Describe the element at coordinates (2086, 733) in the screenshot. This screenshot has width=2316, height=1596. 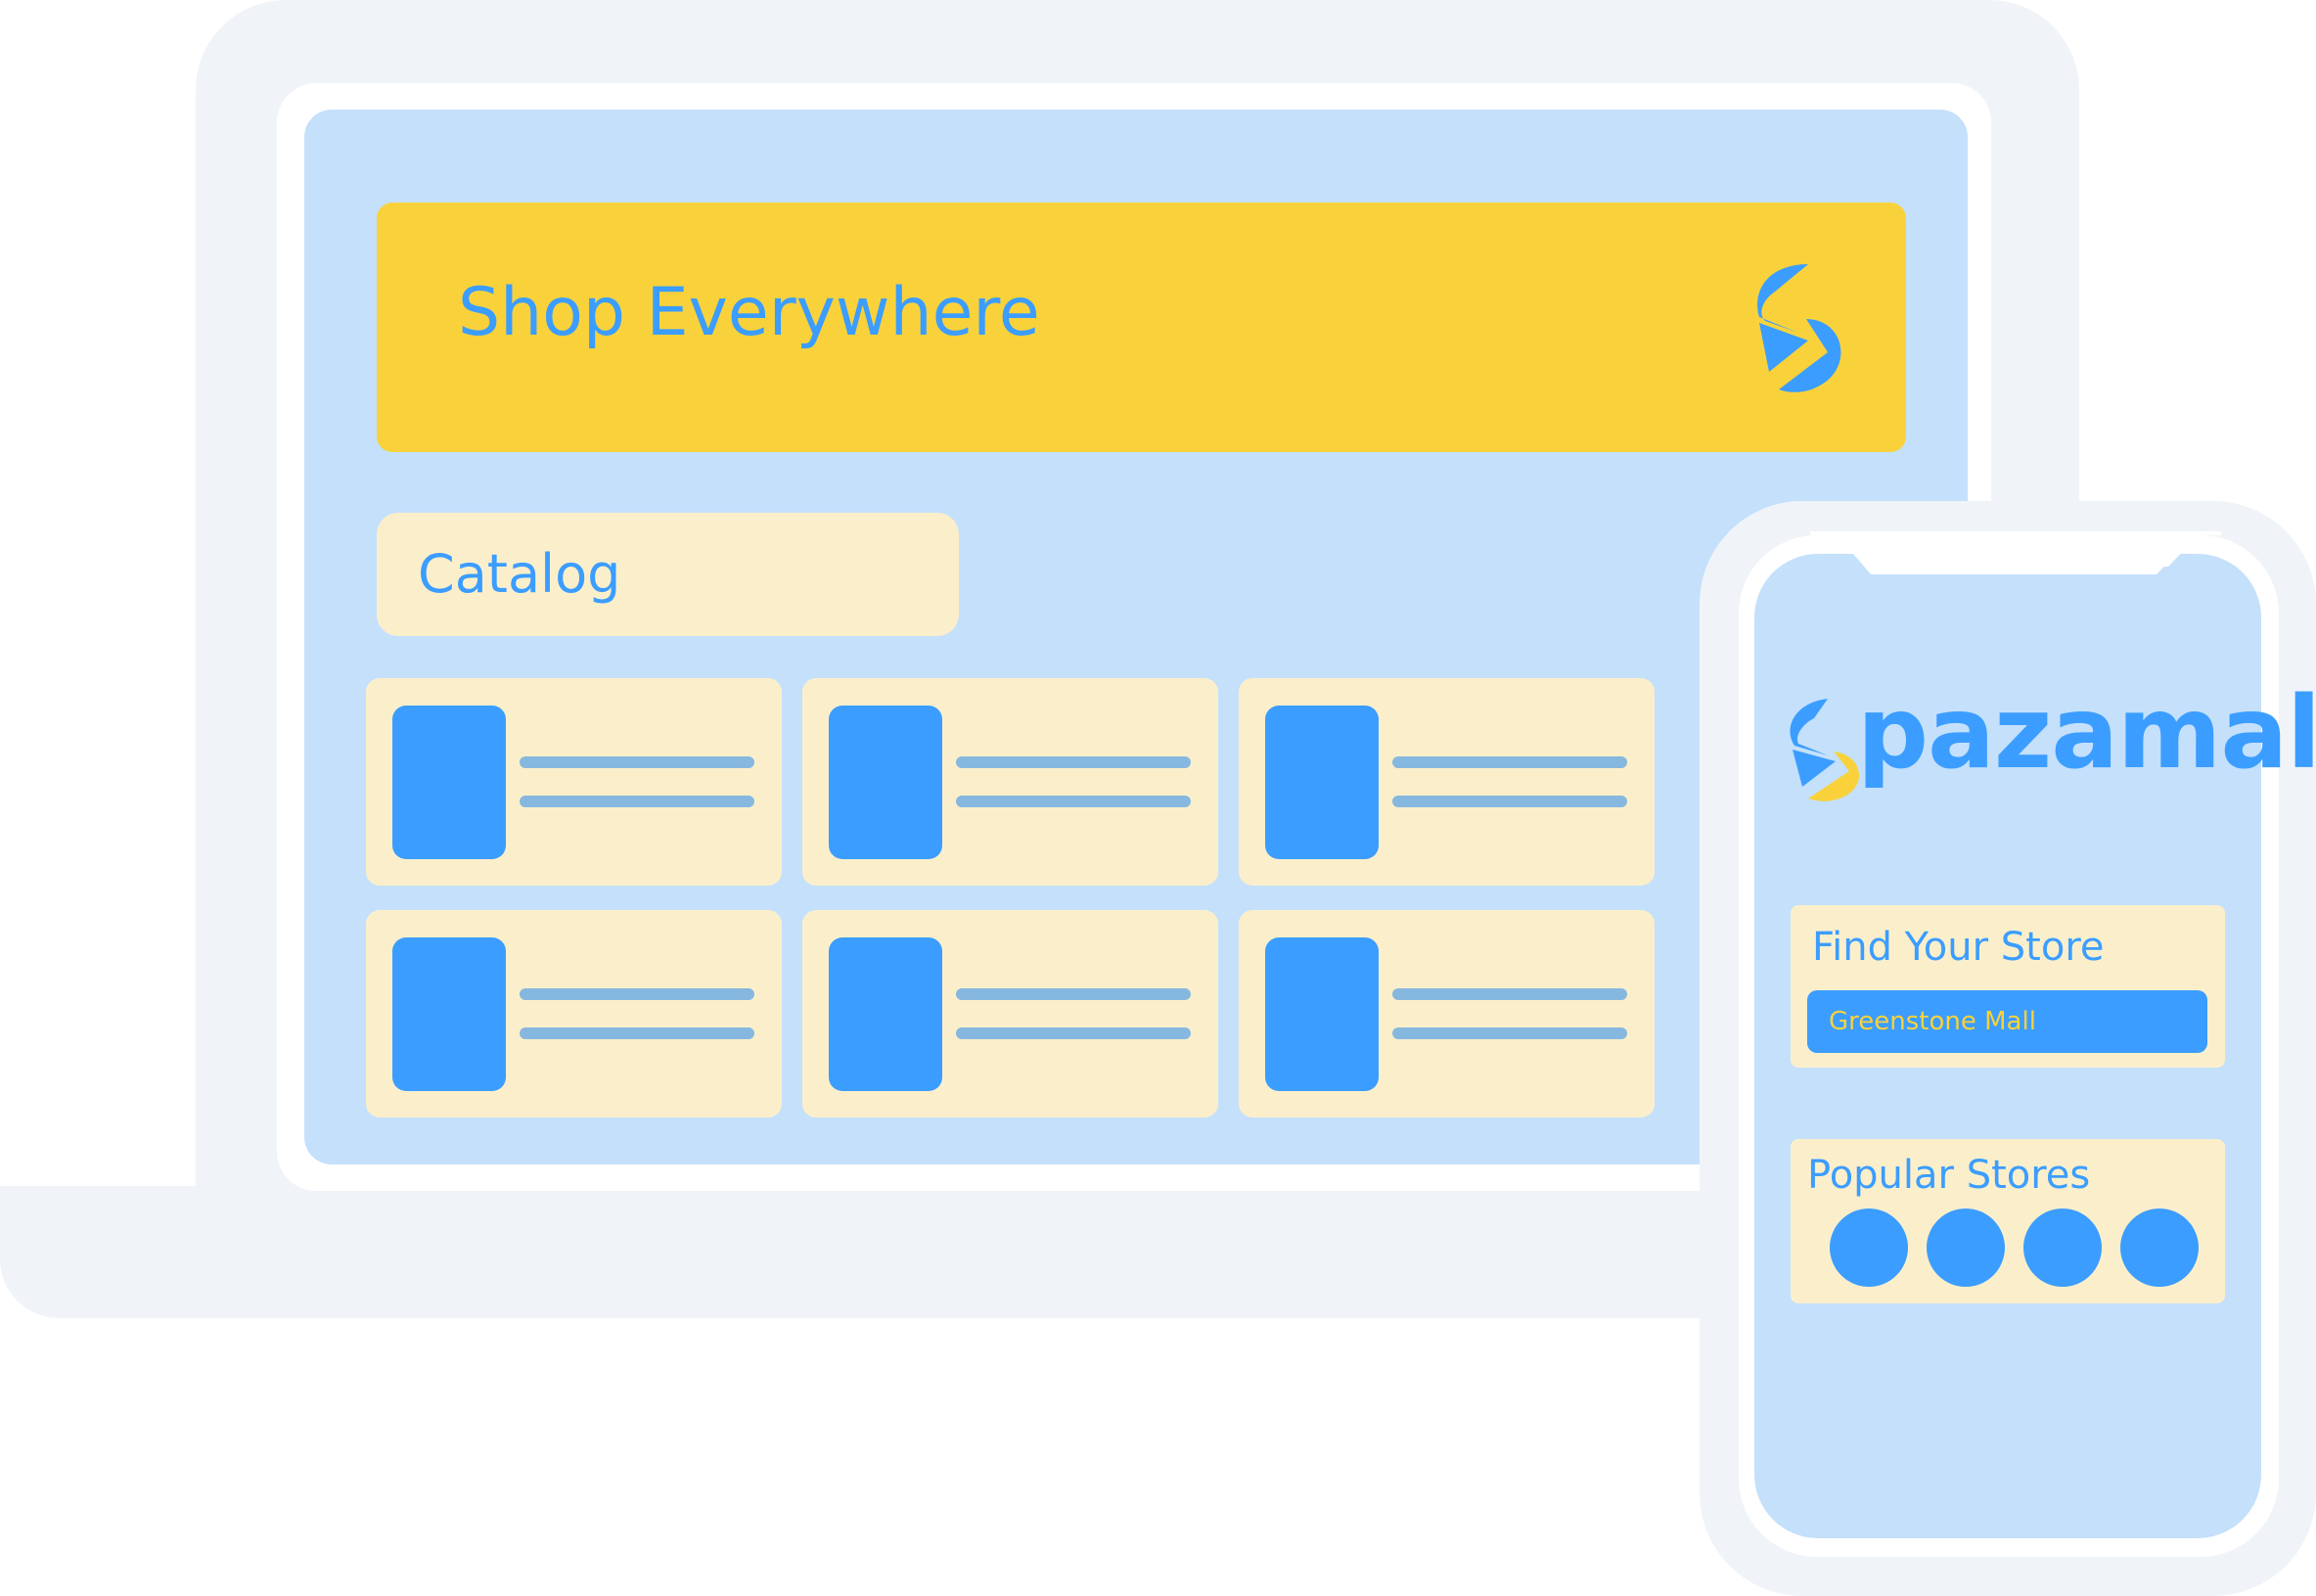
I see `brand-wordmark: pazamall` at that location.